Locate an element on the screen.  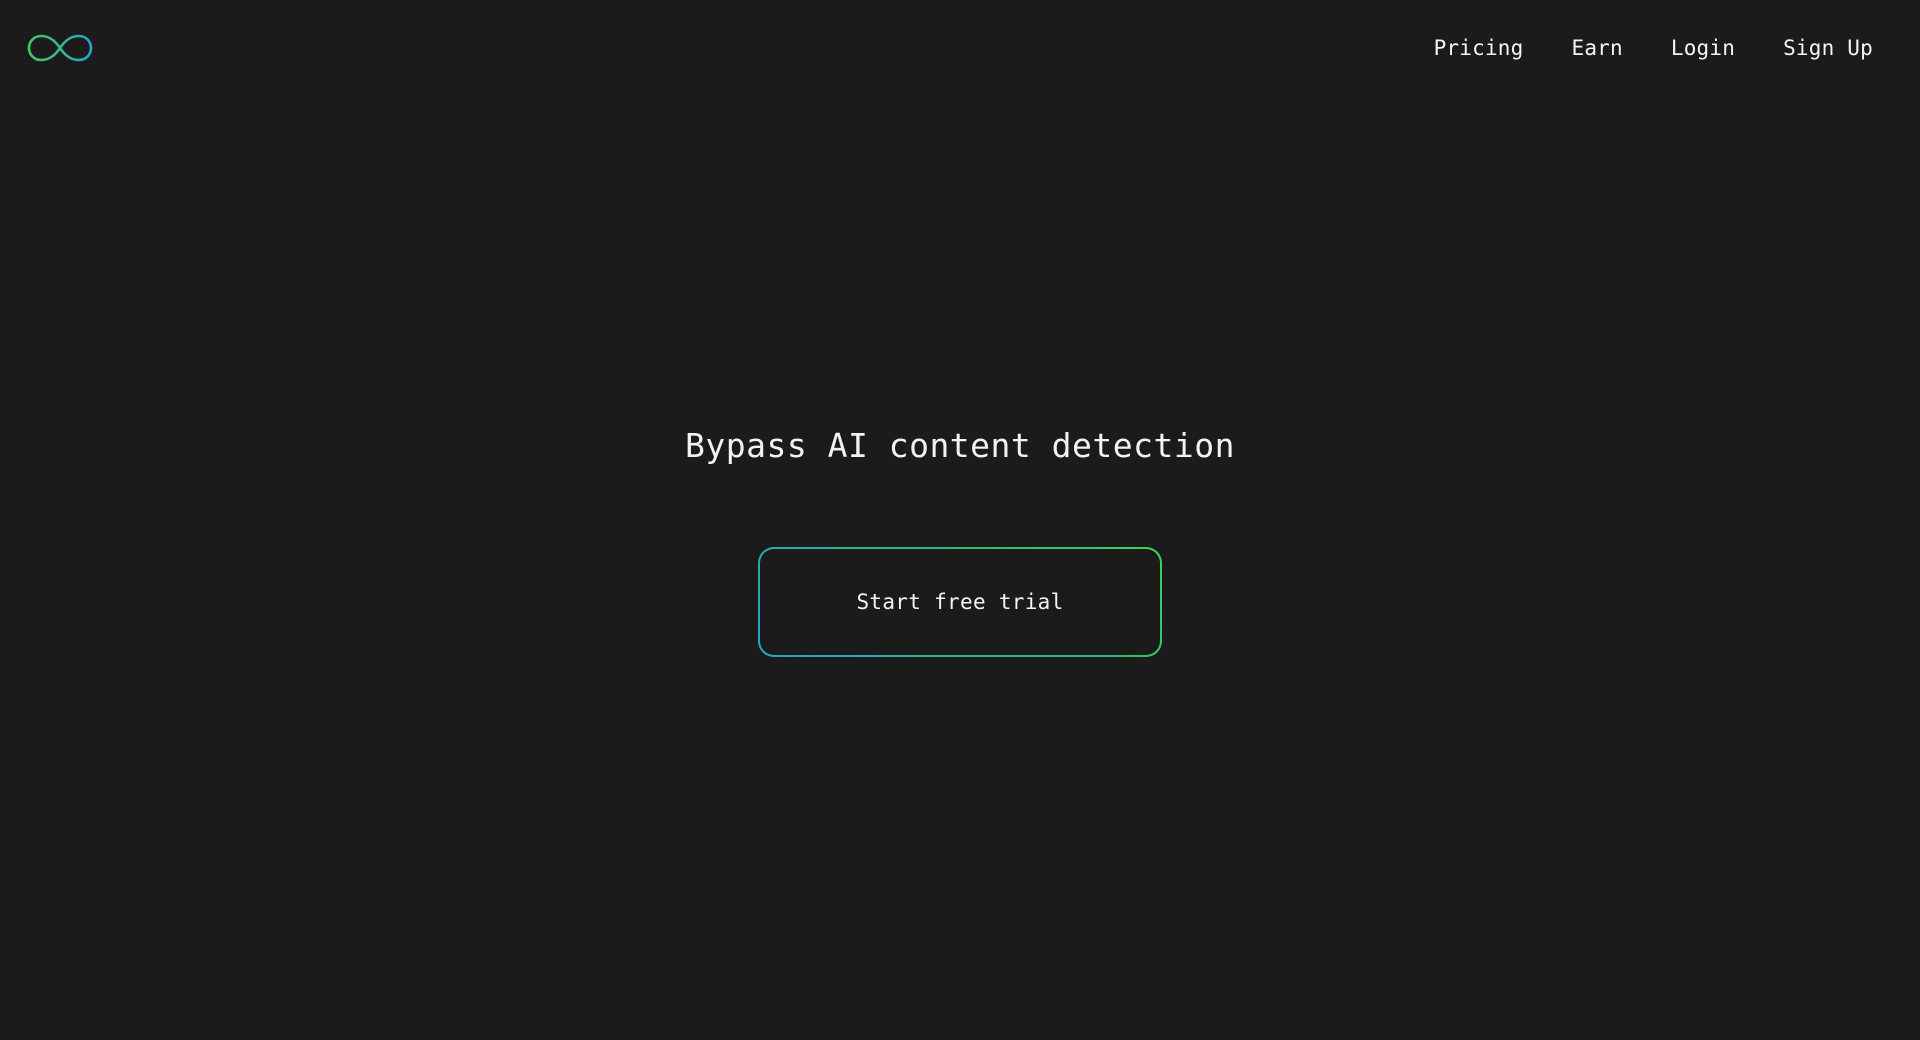
nav-link-sign-up: Sign Up is located at coordinates (1828, 48).